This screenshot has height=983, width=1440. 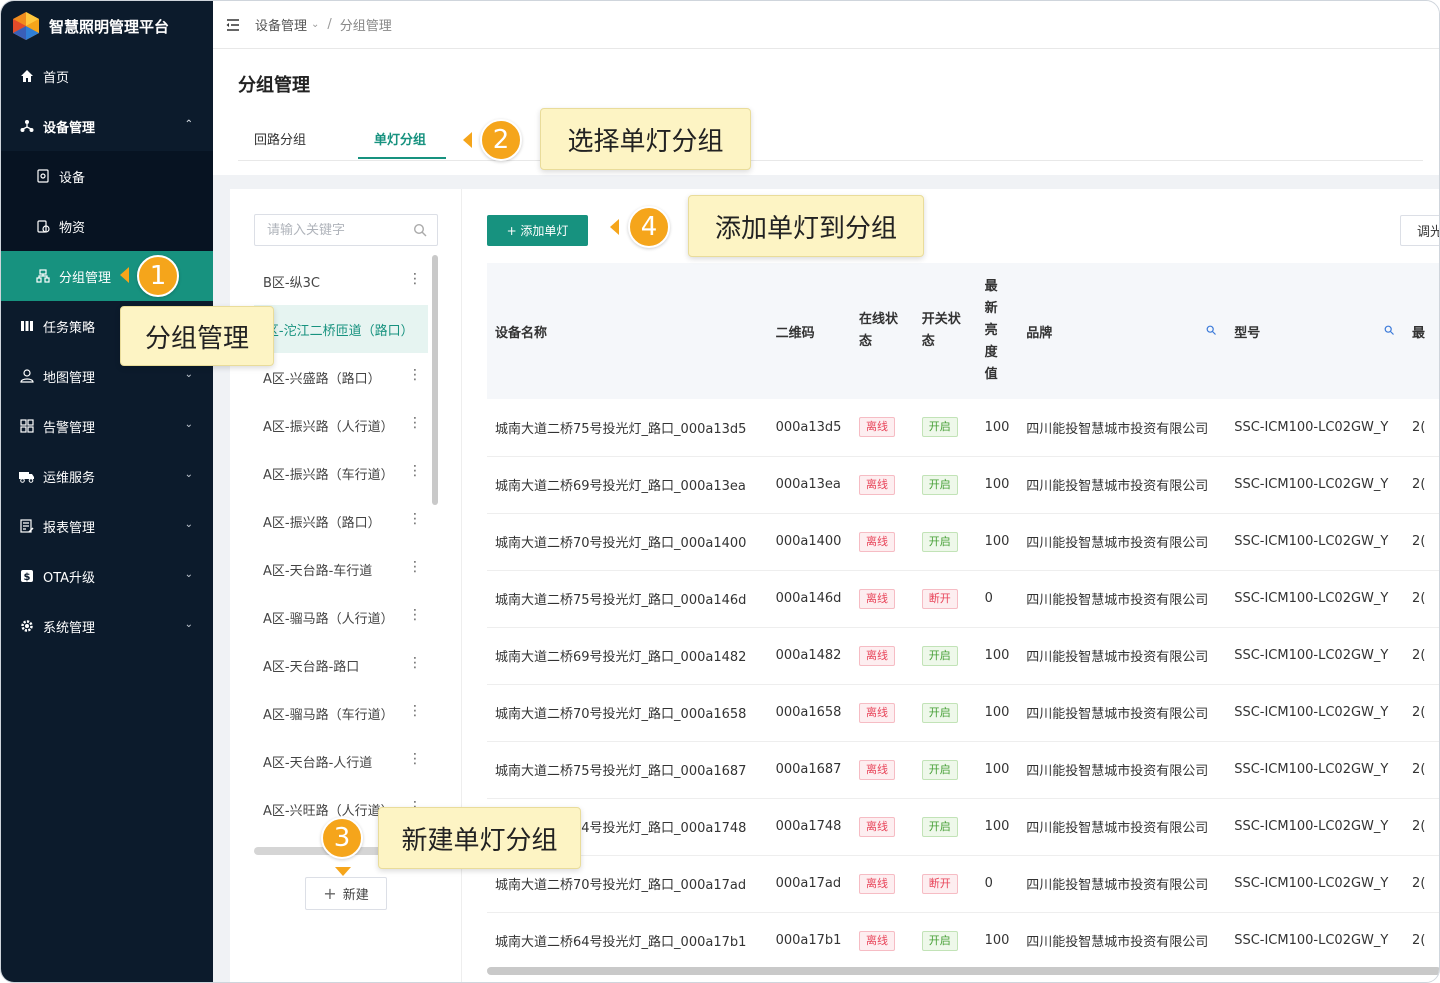 I want to click on add-lamp-button: + 添加单灯, so click(x=537, y=230).